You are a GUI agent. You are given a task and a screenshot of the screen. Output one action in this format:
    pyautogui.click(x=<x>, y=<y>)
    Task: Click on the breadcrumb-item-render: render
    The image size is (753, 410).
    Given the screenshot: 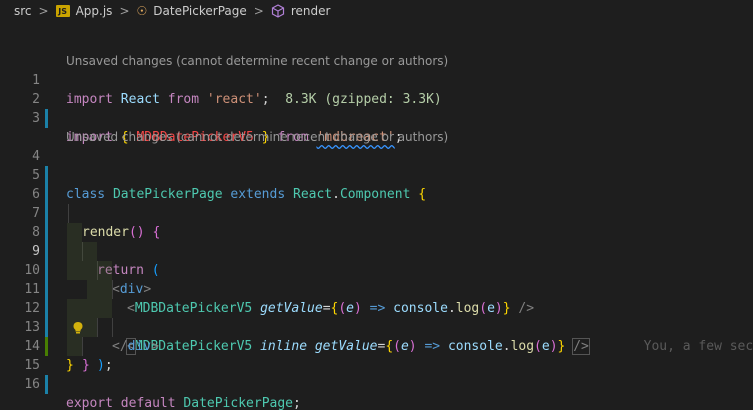 What is the action you would take?
    pyautogui.click(x=301, y=11)
    